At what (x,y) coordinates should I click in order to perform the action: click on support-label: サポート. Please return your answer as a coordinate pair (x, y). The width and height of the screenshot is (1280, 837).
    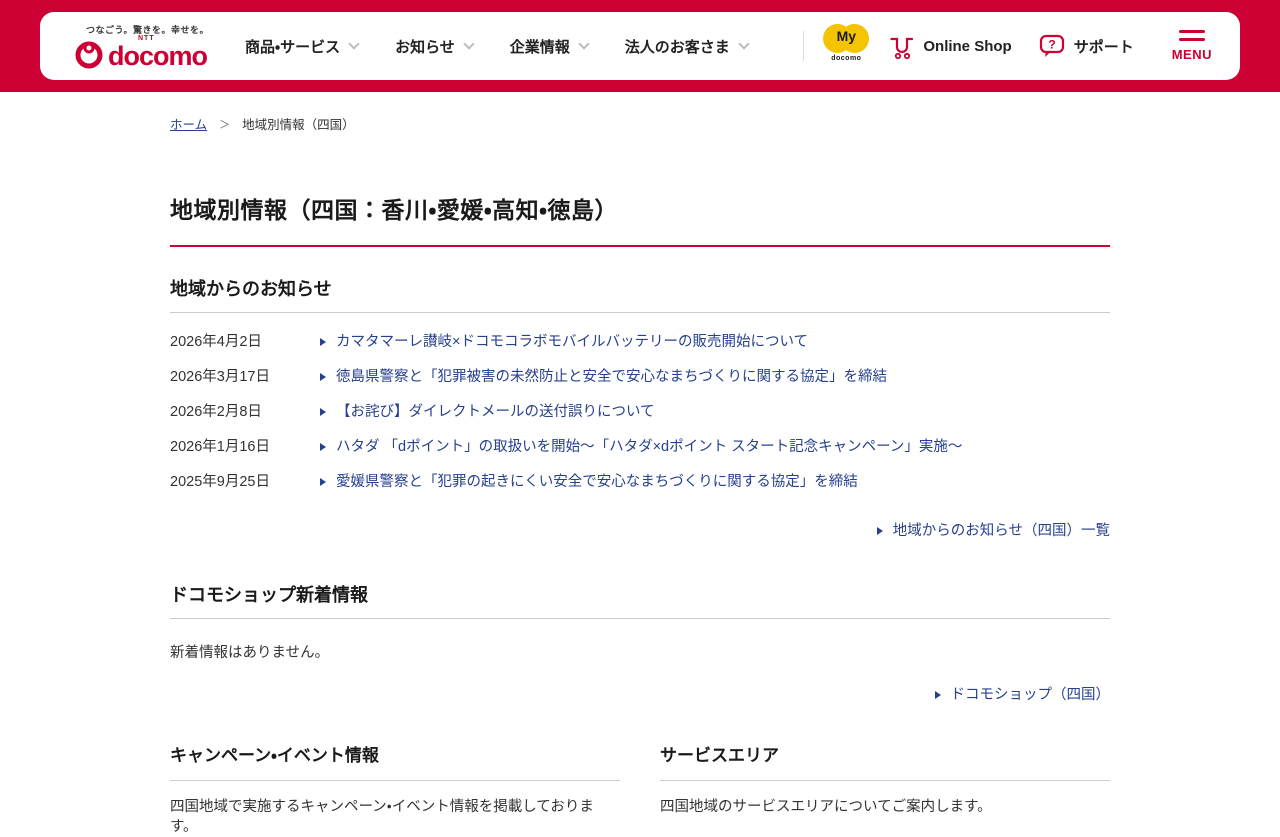
    Looking at the image, I should click on (1103, 47).